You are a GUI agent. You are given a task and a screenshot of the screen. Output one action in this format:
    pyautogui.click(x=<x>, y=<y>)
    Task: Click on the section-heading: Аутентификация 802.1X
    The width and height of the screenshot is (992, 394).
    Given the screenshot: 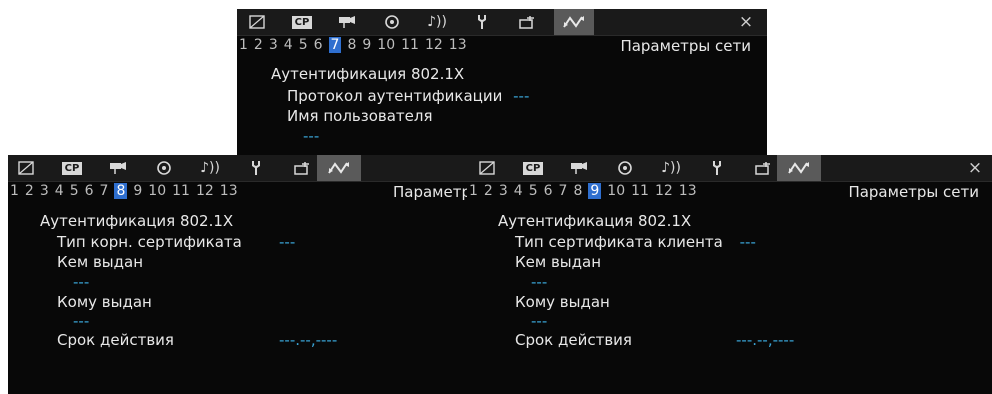 What is the action you would take?
    pyautogui.click(x=137, y=221)
    